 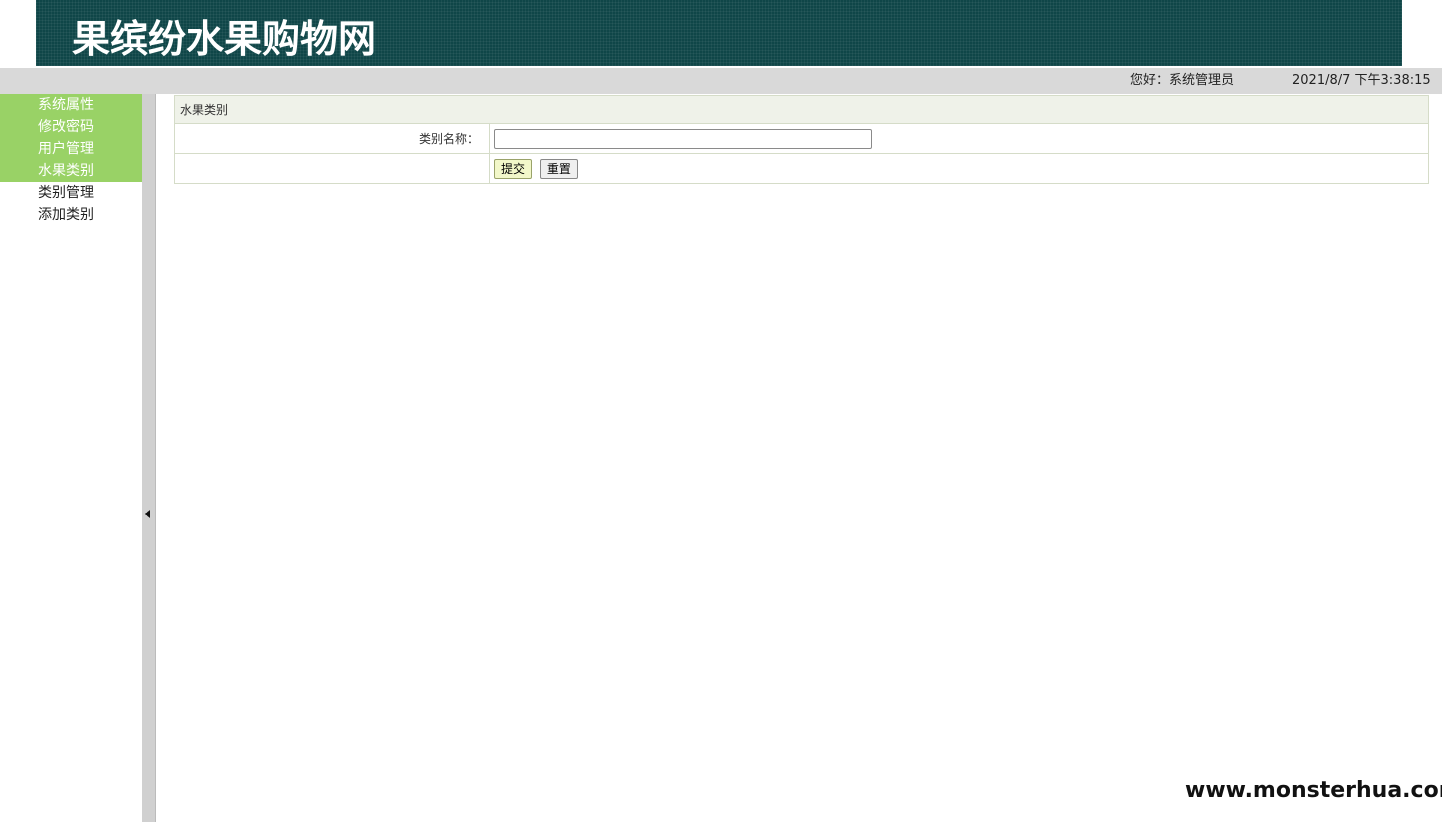 What do you see at coordinates (683, 138) in the screenshot?
I see `category-name-input` at bounding box center [683, 138].